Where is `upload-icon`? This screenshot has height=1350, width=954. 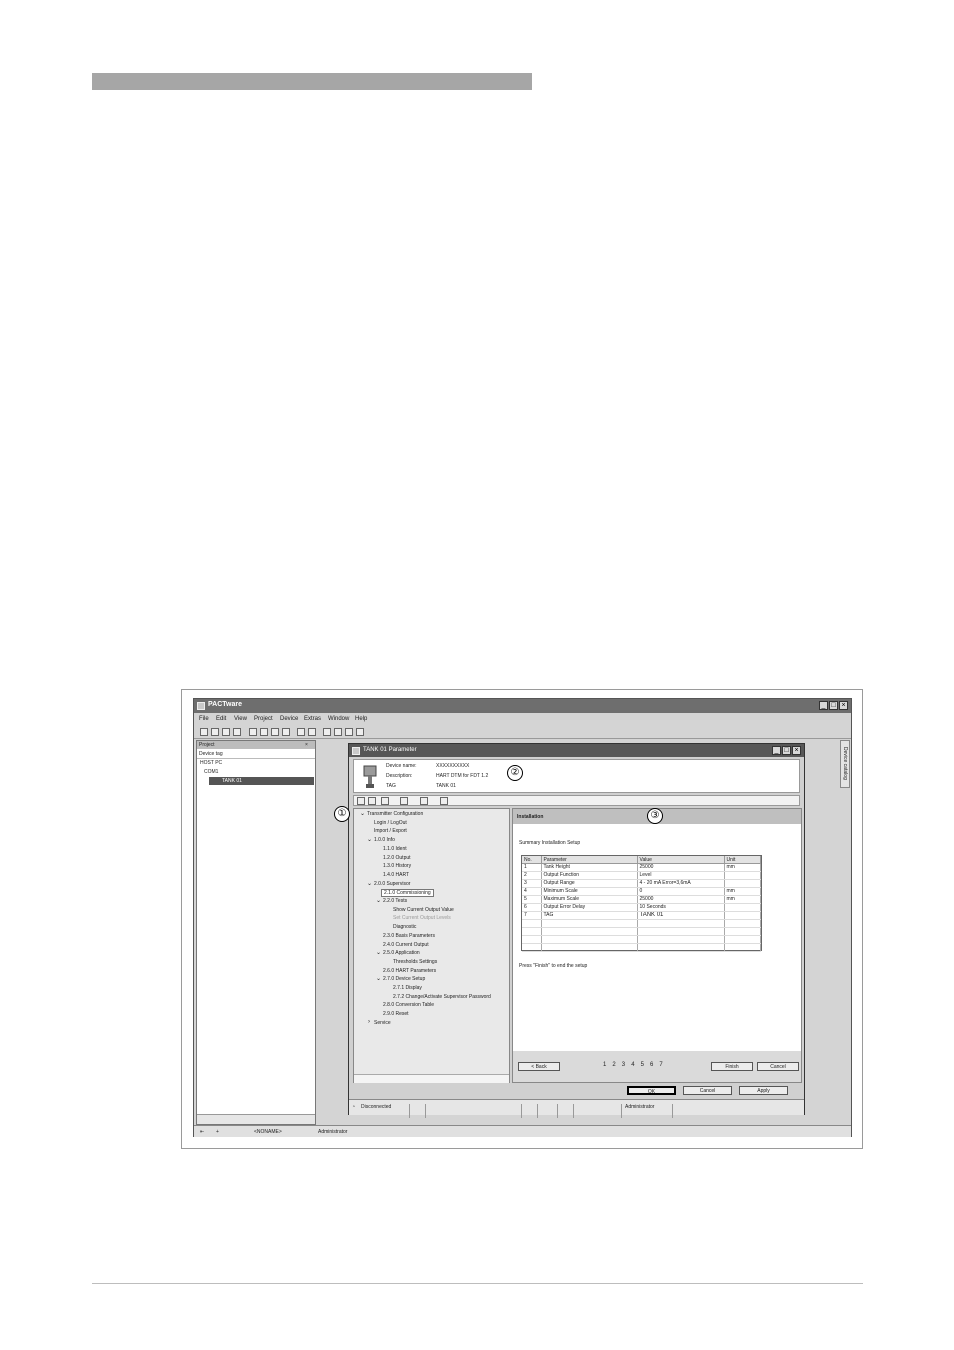
upload-icon is located at coordinates (301, 732).